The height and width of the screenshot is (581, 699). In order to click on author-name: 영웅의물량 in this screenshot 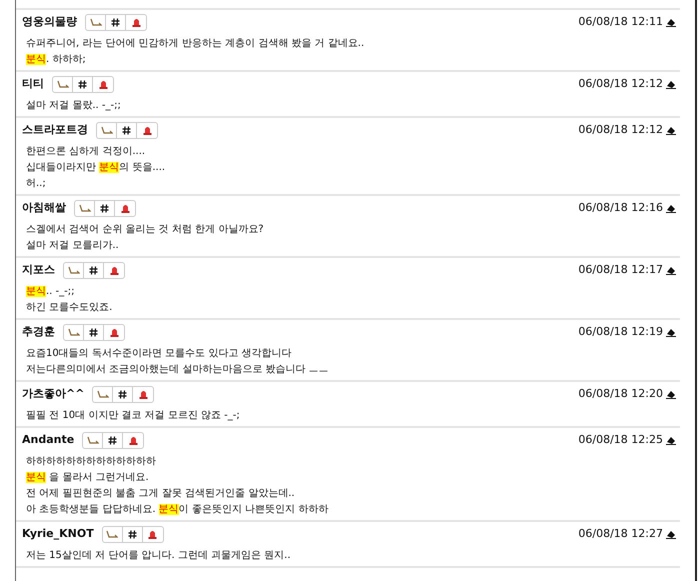, I will do `click(49, 22)`.